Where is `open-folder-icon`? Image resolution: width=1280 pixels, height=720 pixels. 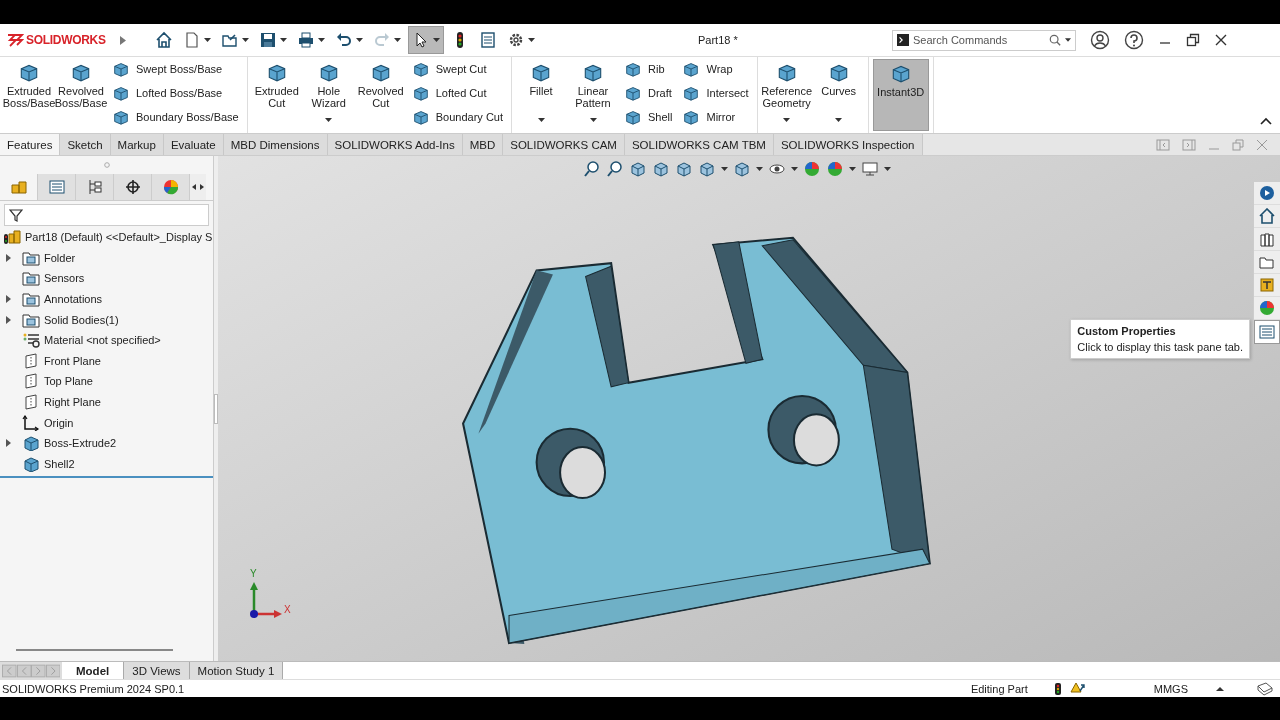
open-folder-icon is located at coordinates (230, 40).